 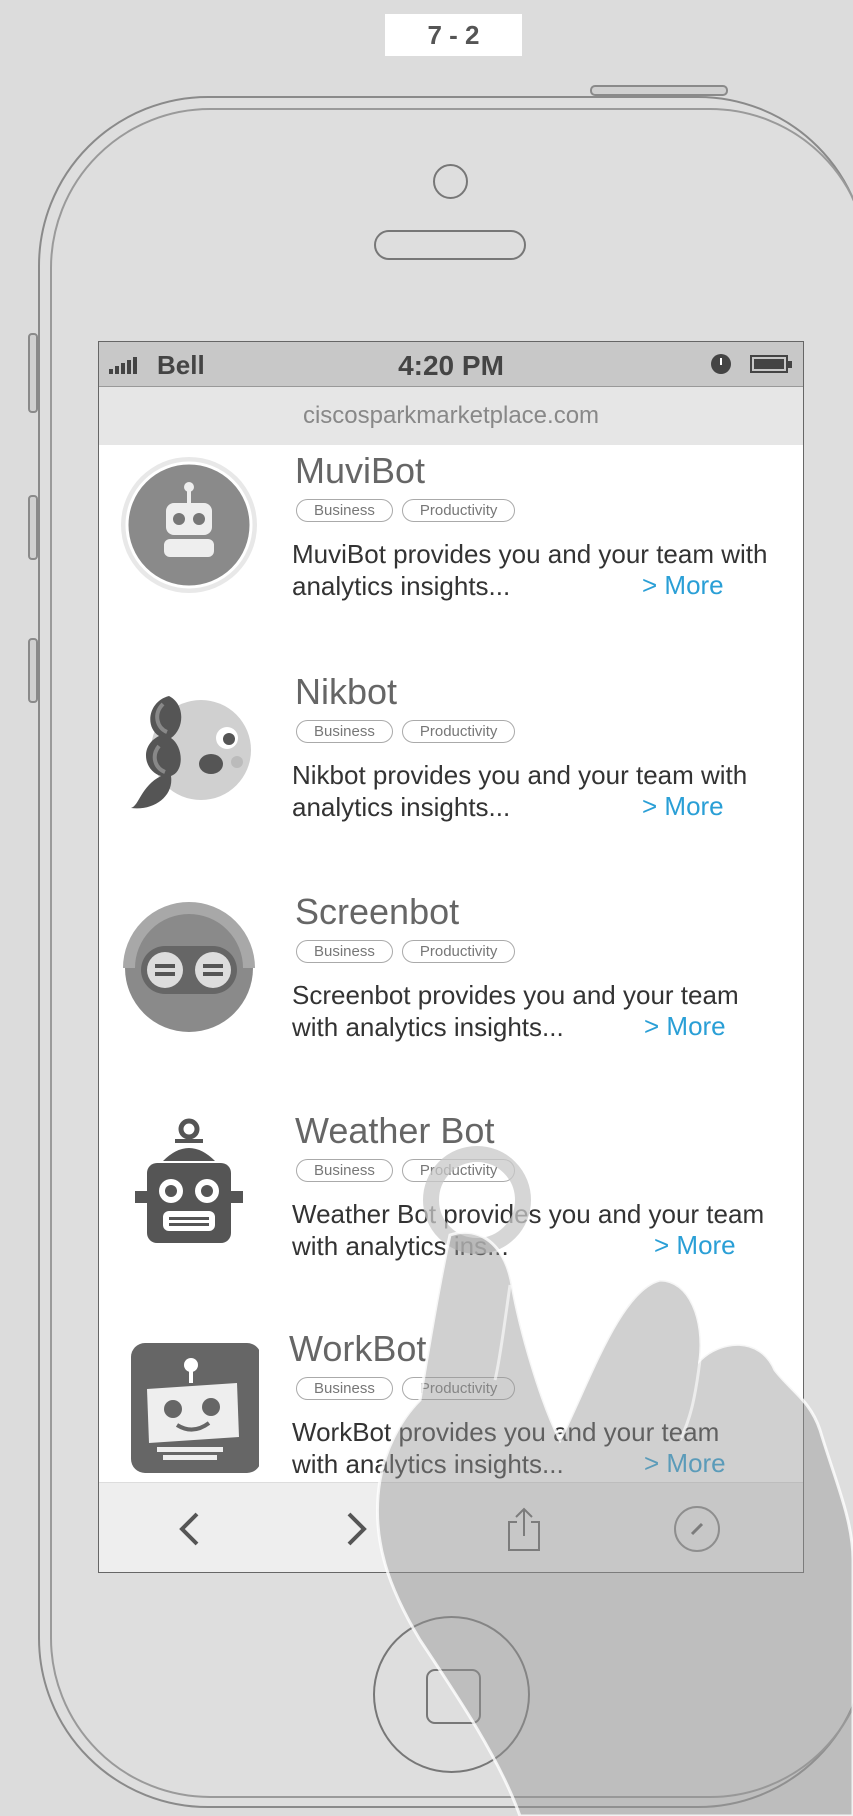 What do you see at coordinates (451, 1527) in the screenshot?
I see `browser-toolbar` at bounding box center [451, 1527].